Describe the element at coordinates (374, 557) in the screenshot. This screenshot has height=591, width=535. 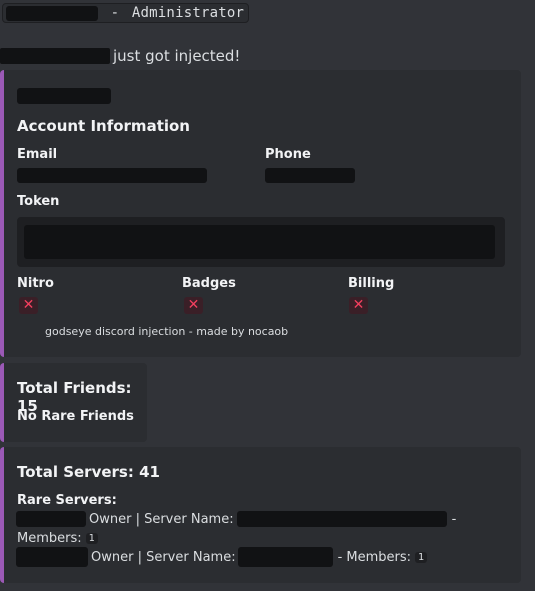
I see `members-label: - Members:` at that location.